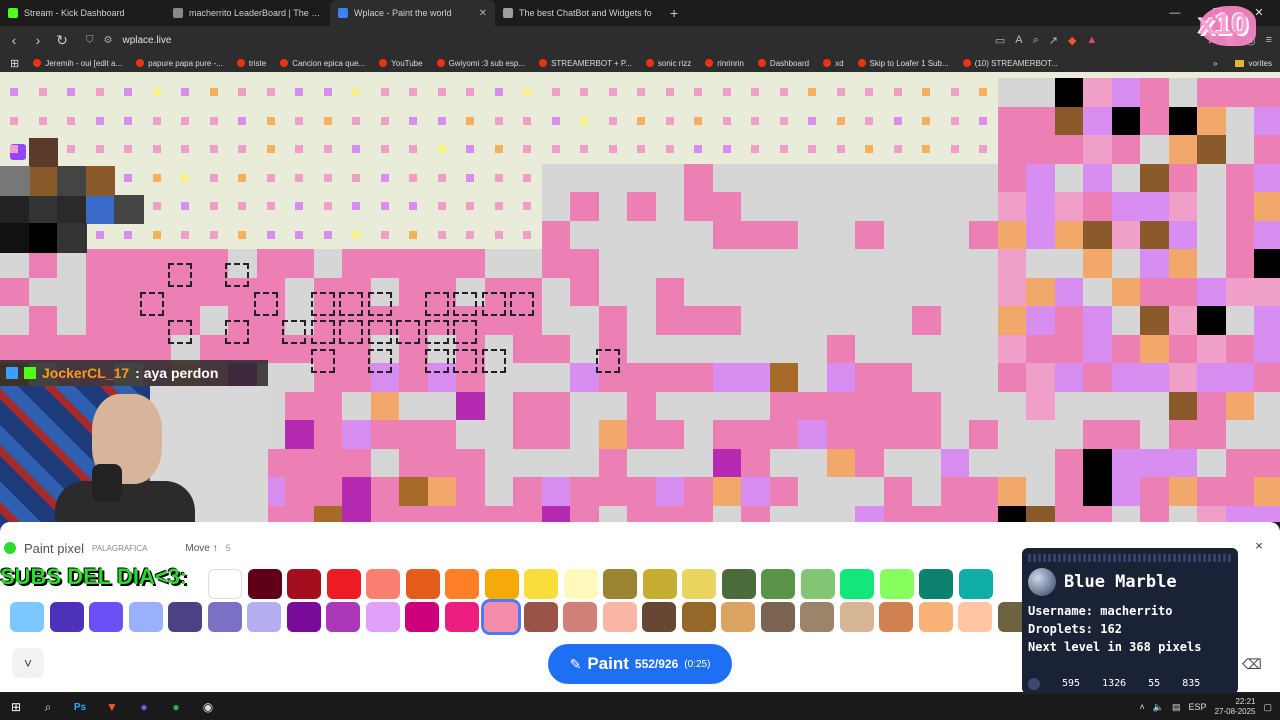  What do you see at coordinates (640, 664) in the screenshot?
I see `paint-button: ✎ Paint 552/926 (0:25)` at bounding box center [640, 664].